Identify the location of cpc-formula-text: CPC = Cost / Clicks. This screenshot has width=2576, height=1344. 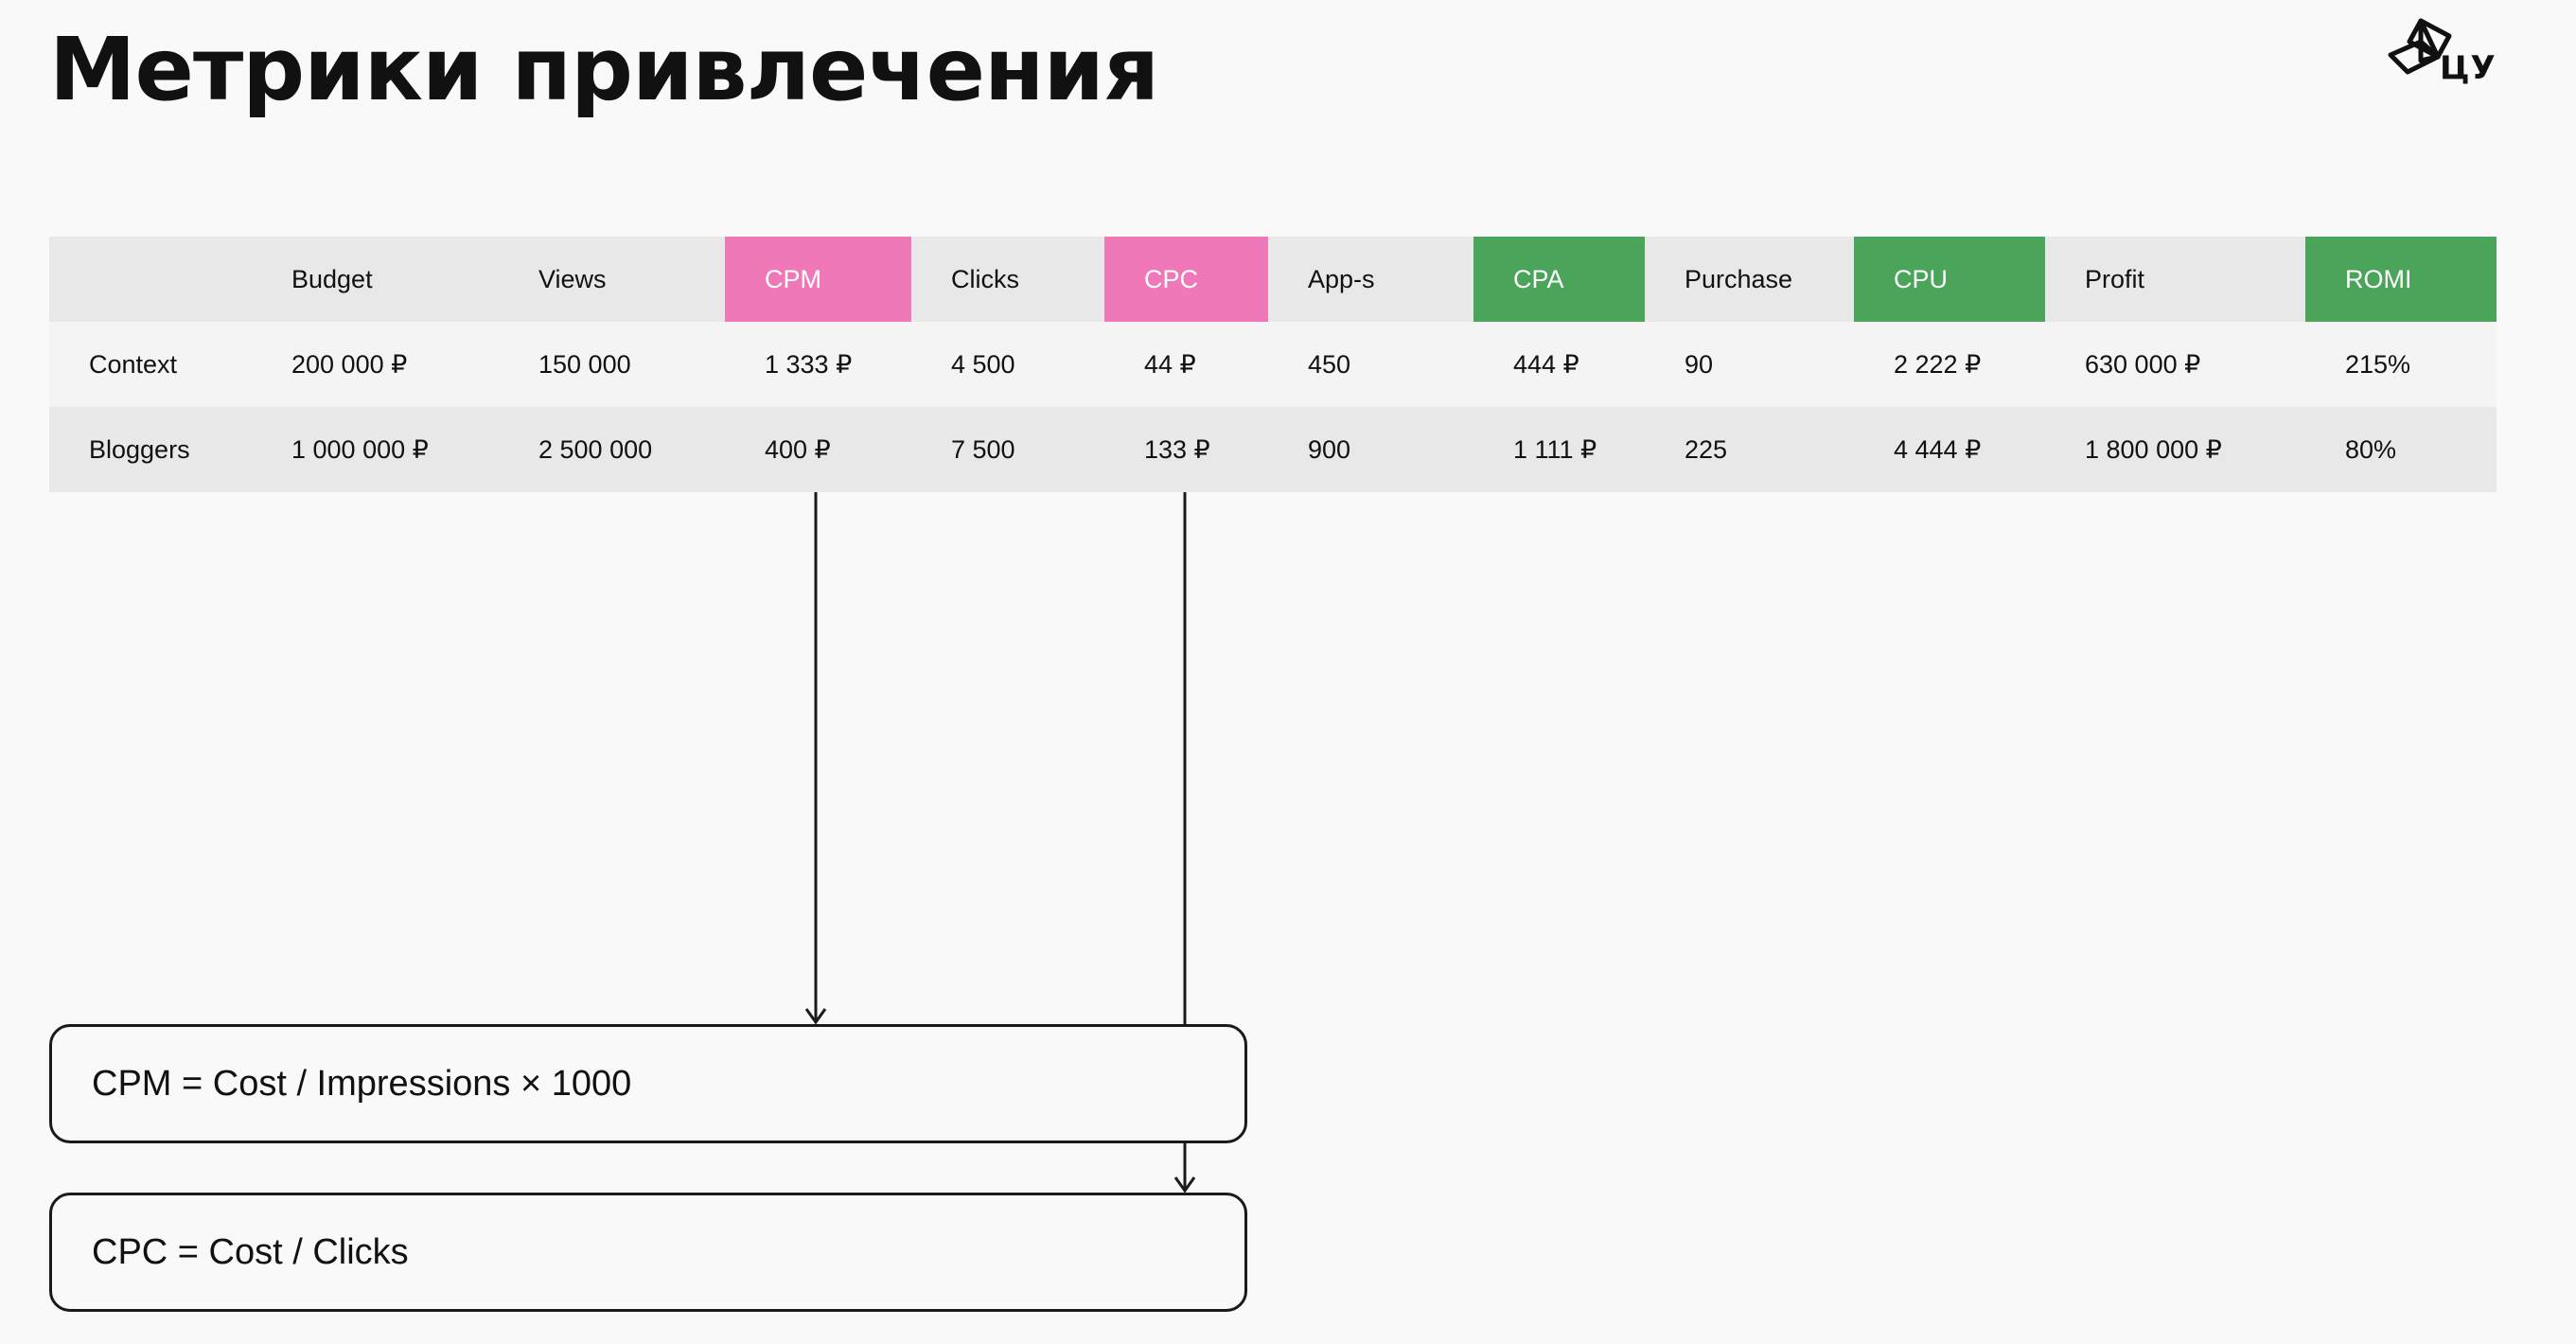
(250, 1251).